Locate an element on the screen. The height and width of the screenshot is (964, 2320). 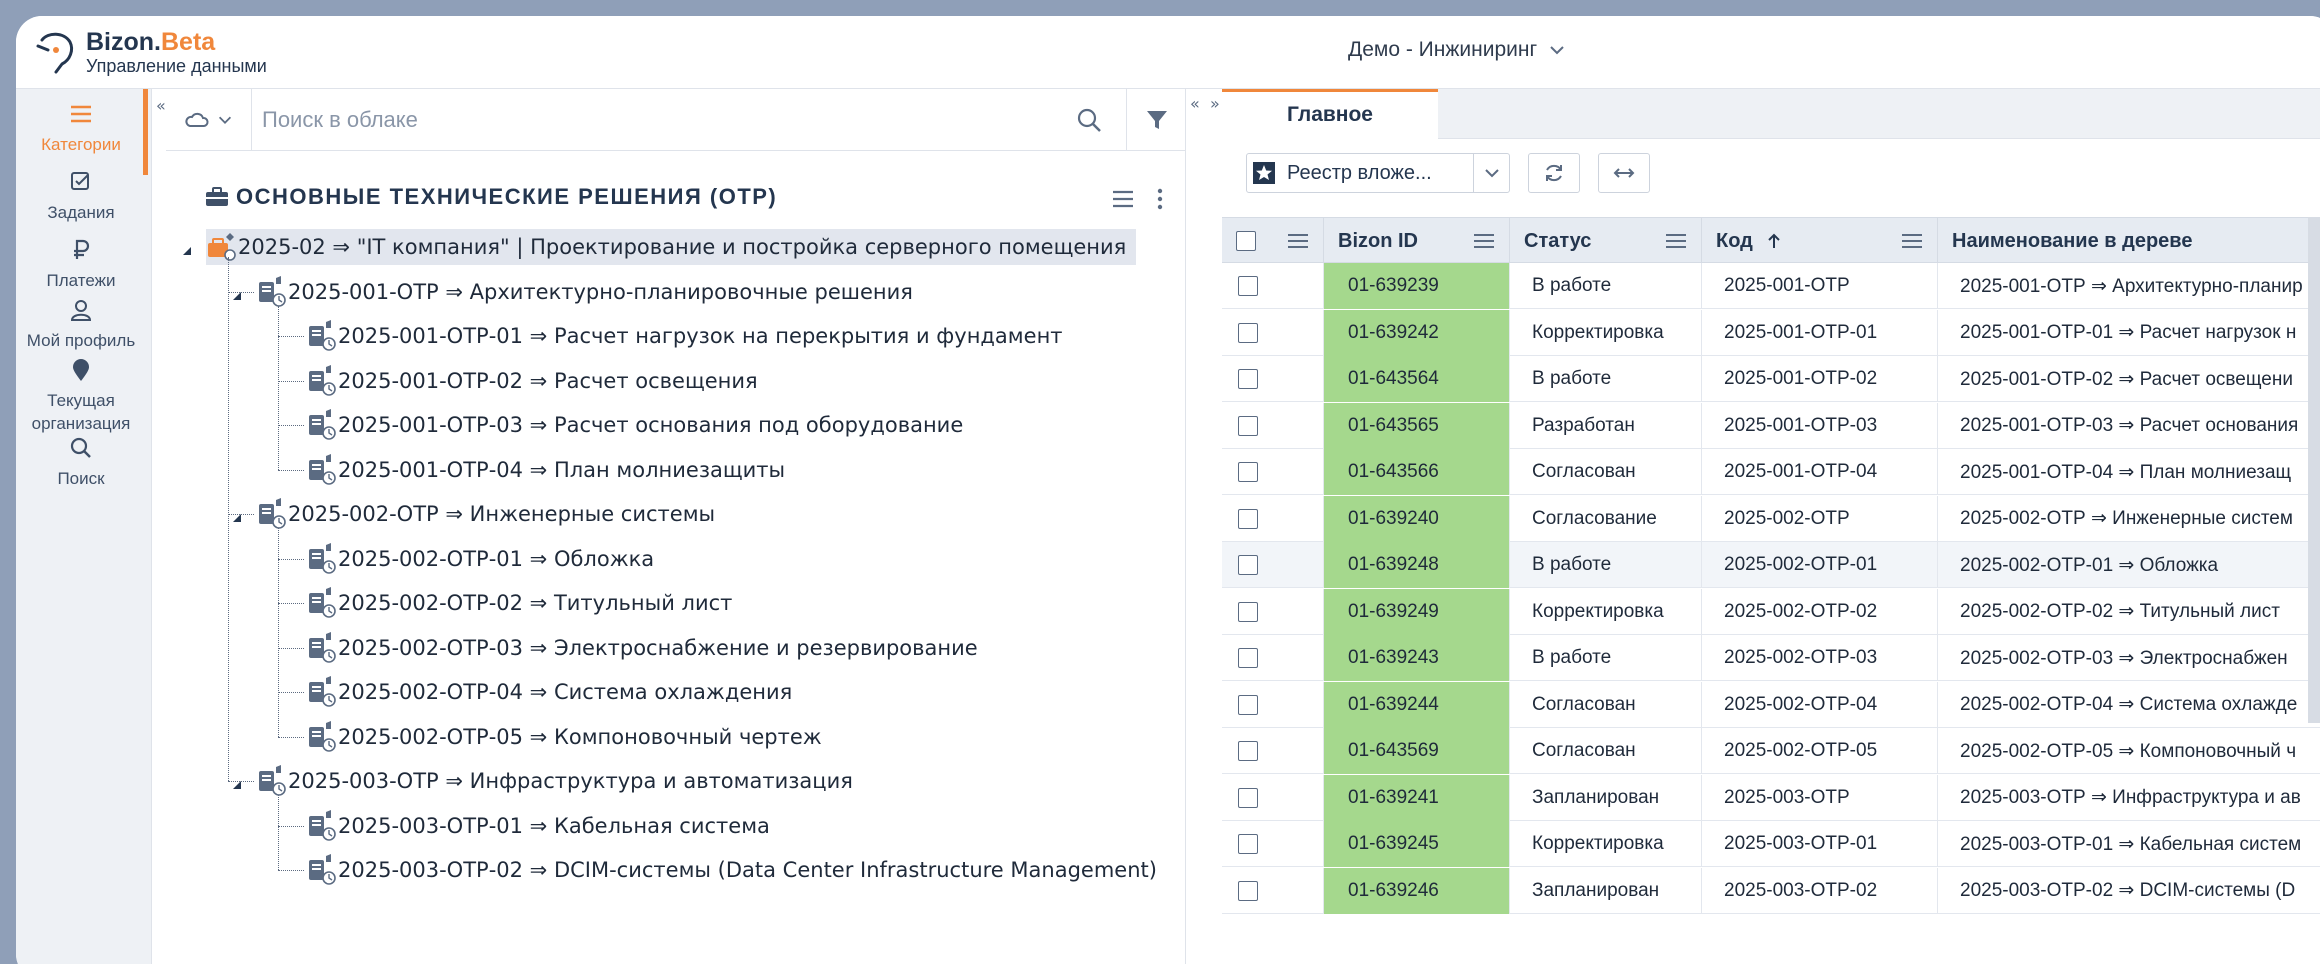
cloud-scope-dropdown is located at coordinates (209, 120).